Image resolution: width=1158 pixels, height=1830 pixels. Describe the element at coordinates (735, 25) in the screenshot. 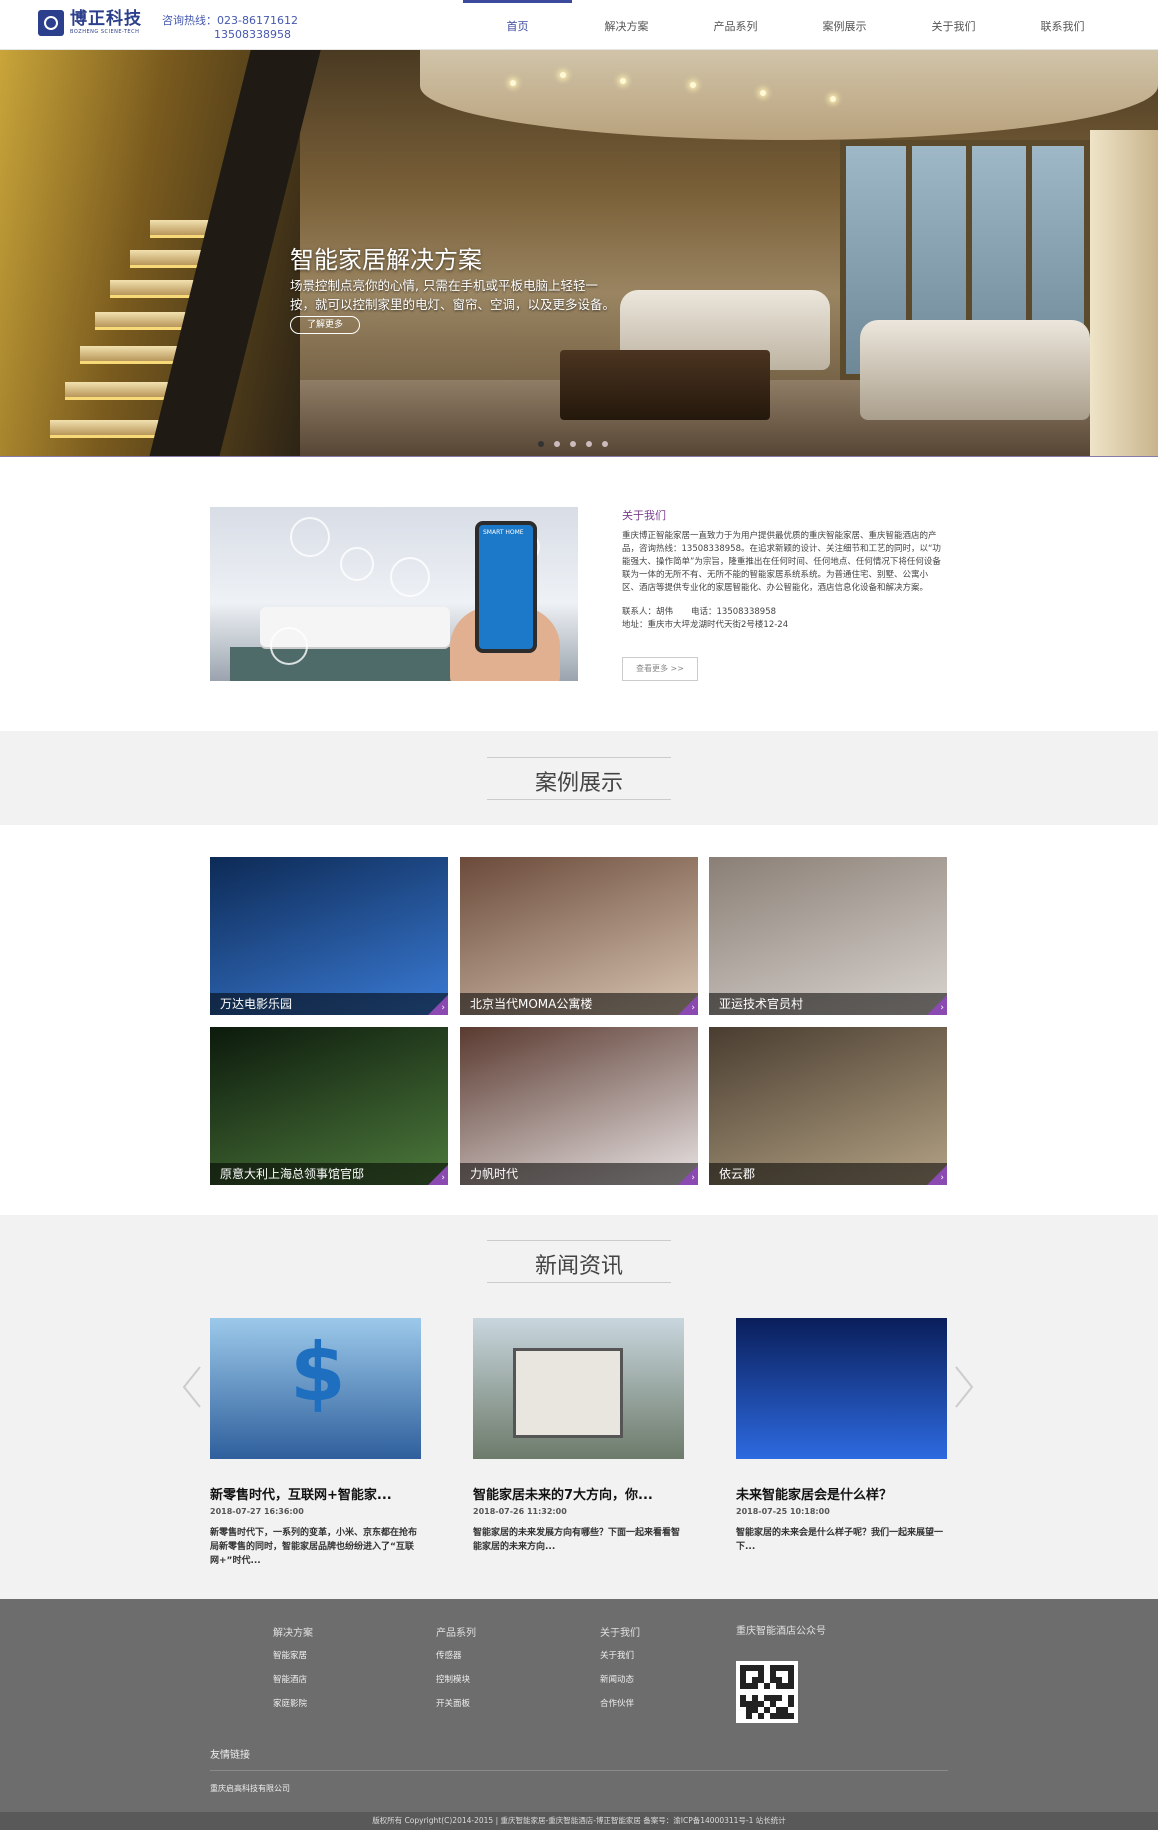

I see `nav-products: 产品系列` at that location.